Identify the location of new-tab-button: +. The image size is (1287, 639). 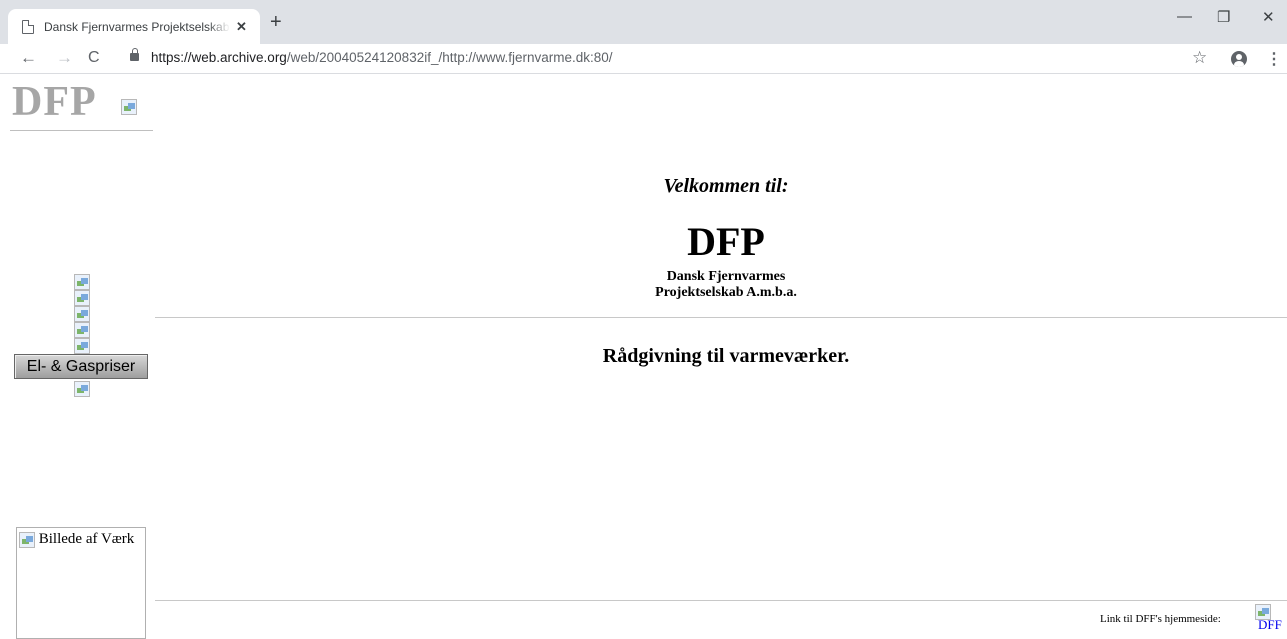
(276, 22).